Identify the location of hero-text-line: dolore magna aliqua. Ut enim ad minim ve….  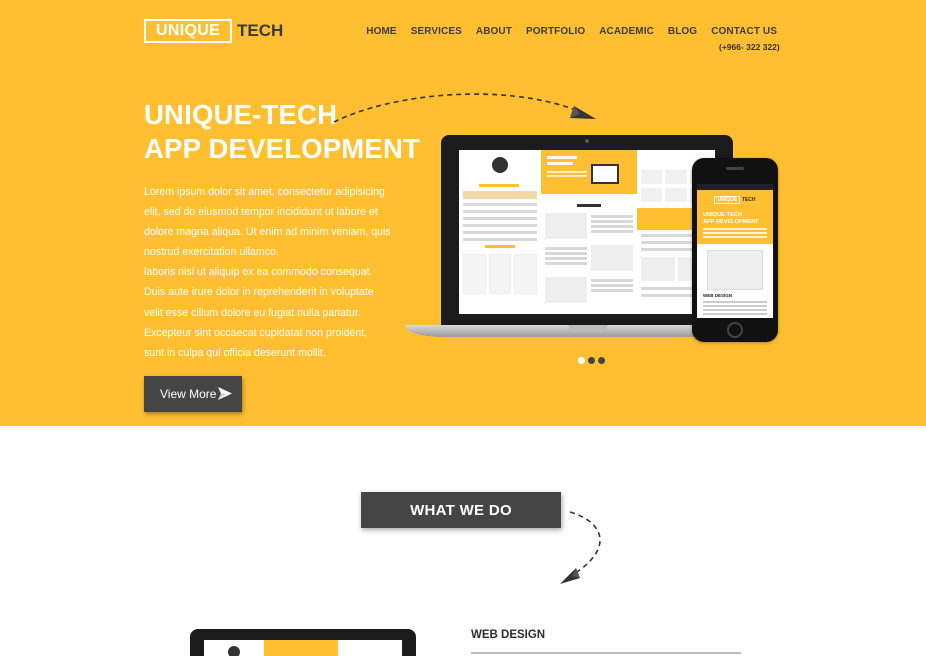
(267, 232).